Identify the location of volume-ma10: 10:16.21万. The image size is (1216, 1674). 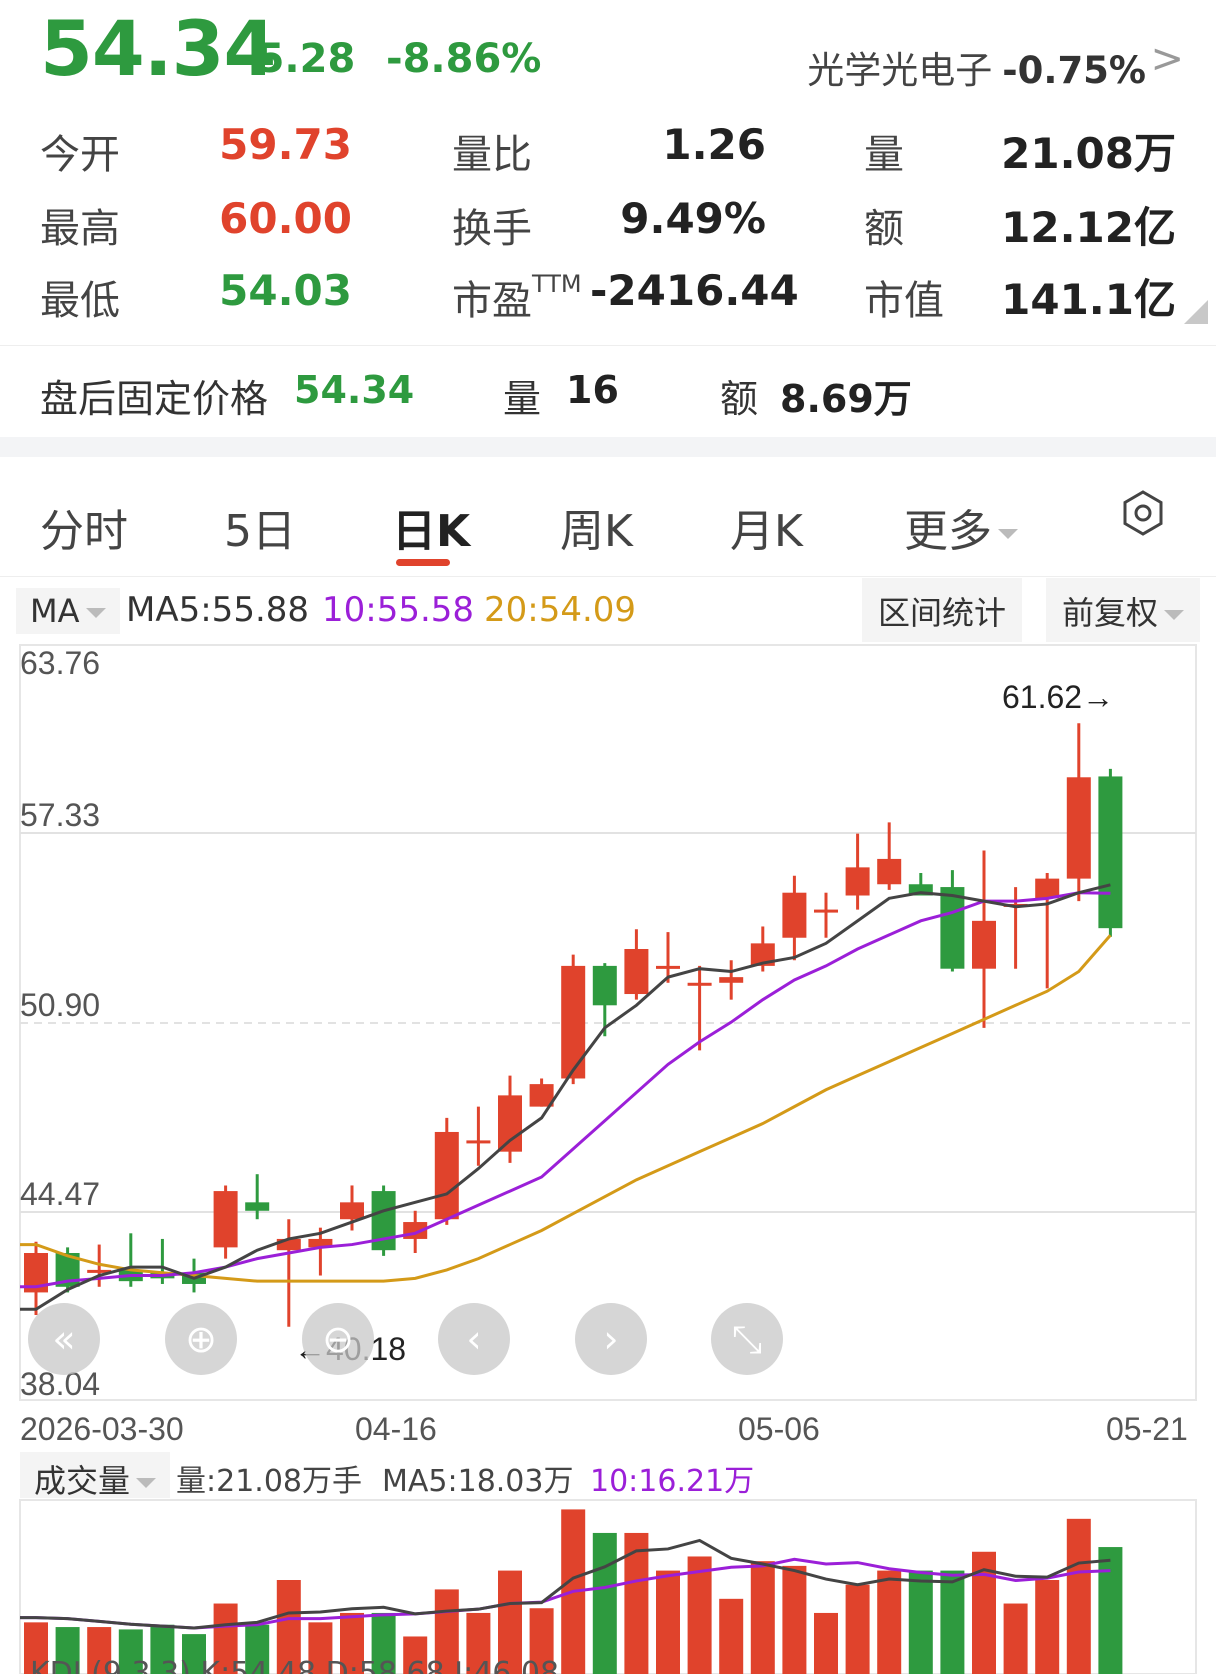
(672, 1481).